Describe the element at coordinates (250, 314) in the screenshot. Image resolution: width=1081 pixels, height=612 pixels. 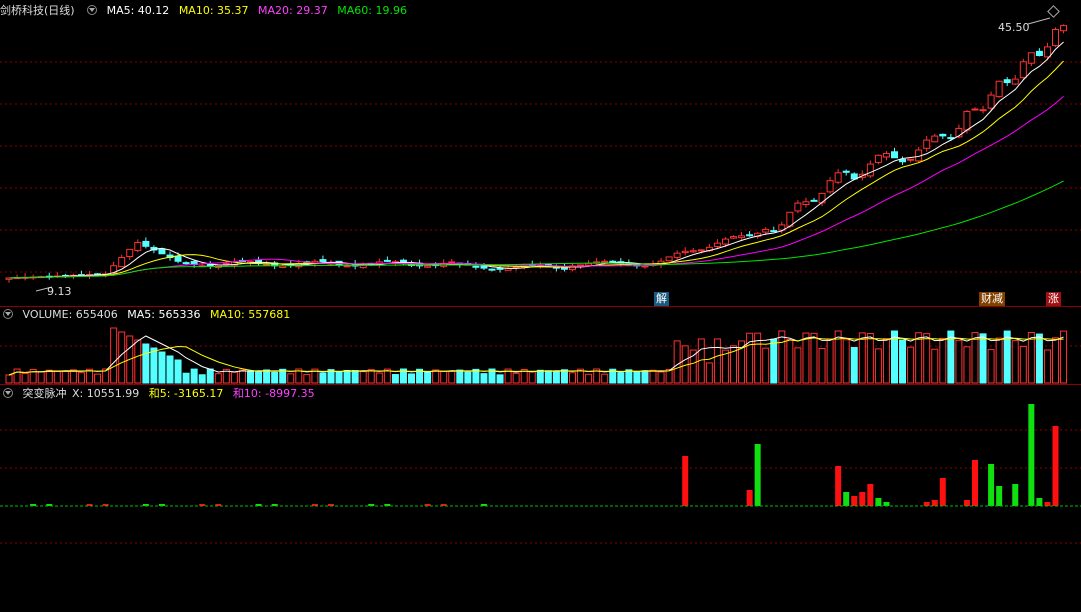
I see `volume-ma10: MA10: 557681` at that location.